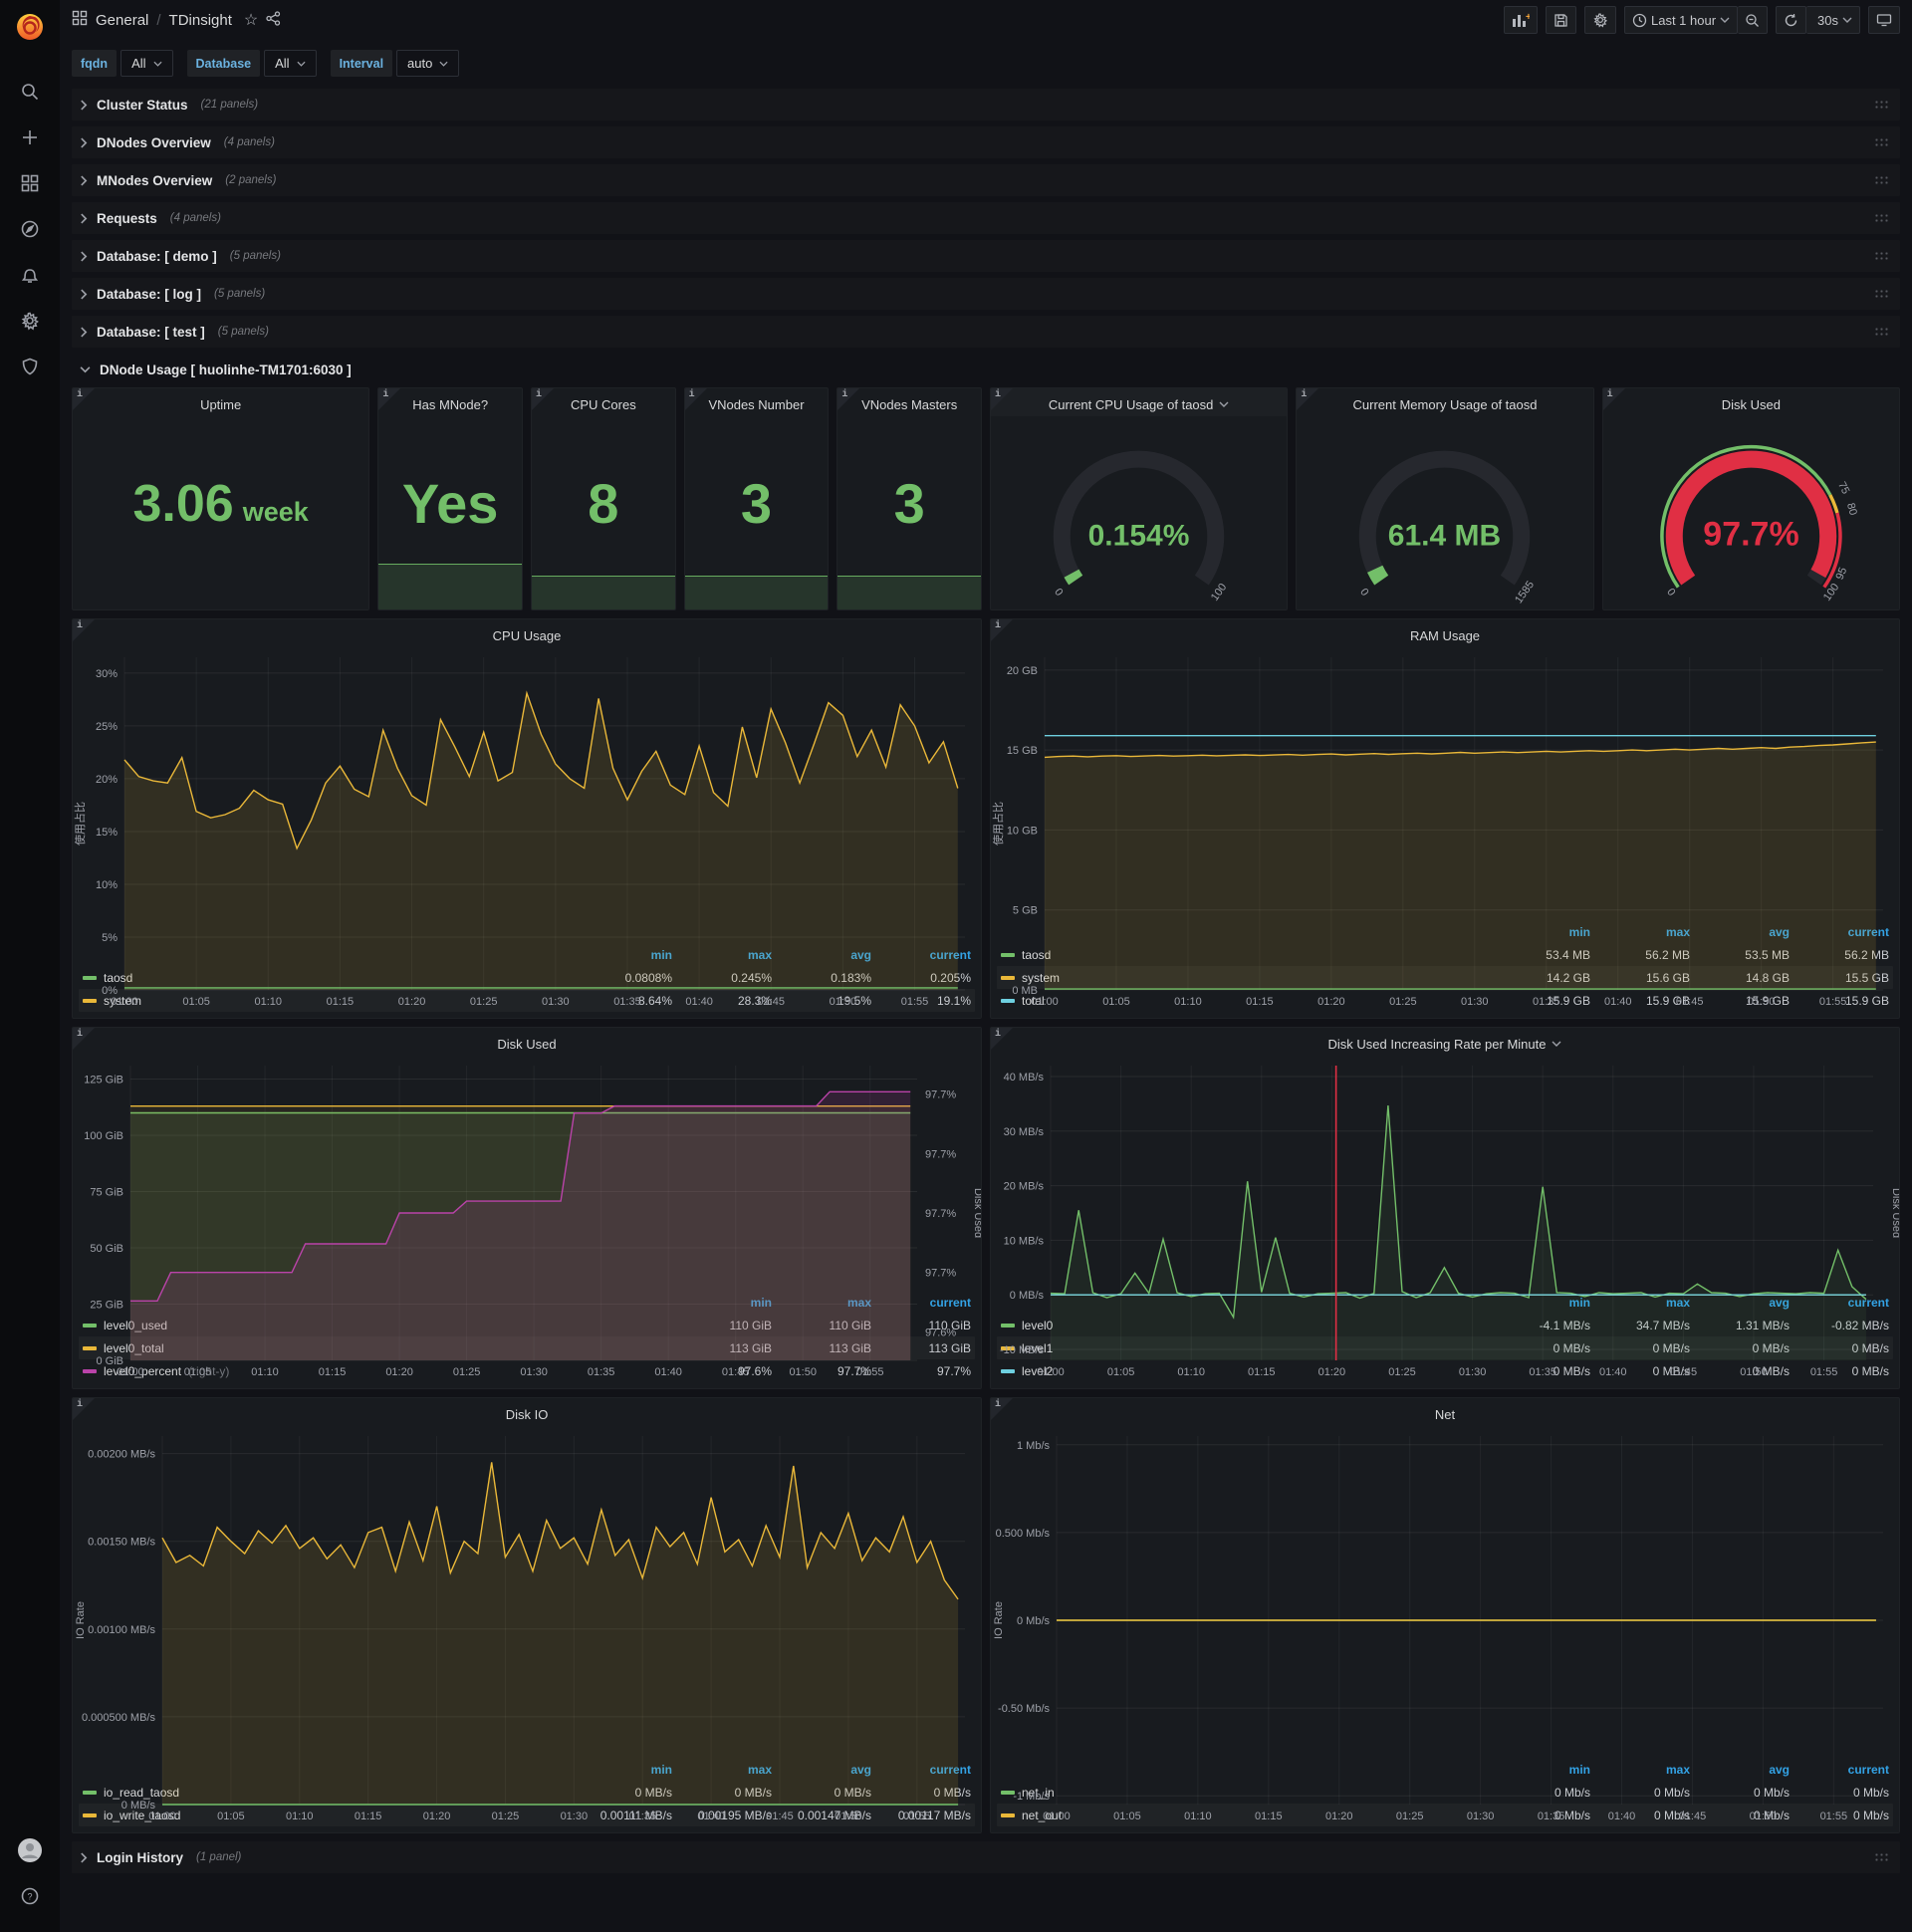 This screenshot has height=1932, width=1912. What do you see at coordinates (986, 105) in the screenshot?
I see `dashboard-row: Cluster Status (21 panels)` at bounding box center [986, 105].